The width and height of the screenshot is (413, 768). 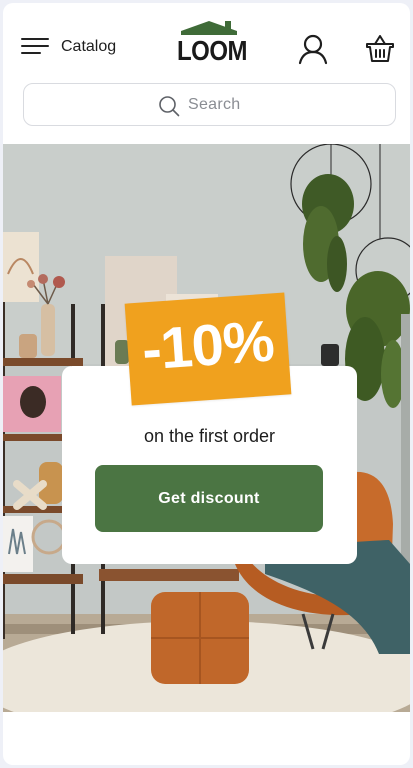 I want to click on discount-value: -10%, so click(x=207, y=345).